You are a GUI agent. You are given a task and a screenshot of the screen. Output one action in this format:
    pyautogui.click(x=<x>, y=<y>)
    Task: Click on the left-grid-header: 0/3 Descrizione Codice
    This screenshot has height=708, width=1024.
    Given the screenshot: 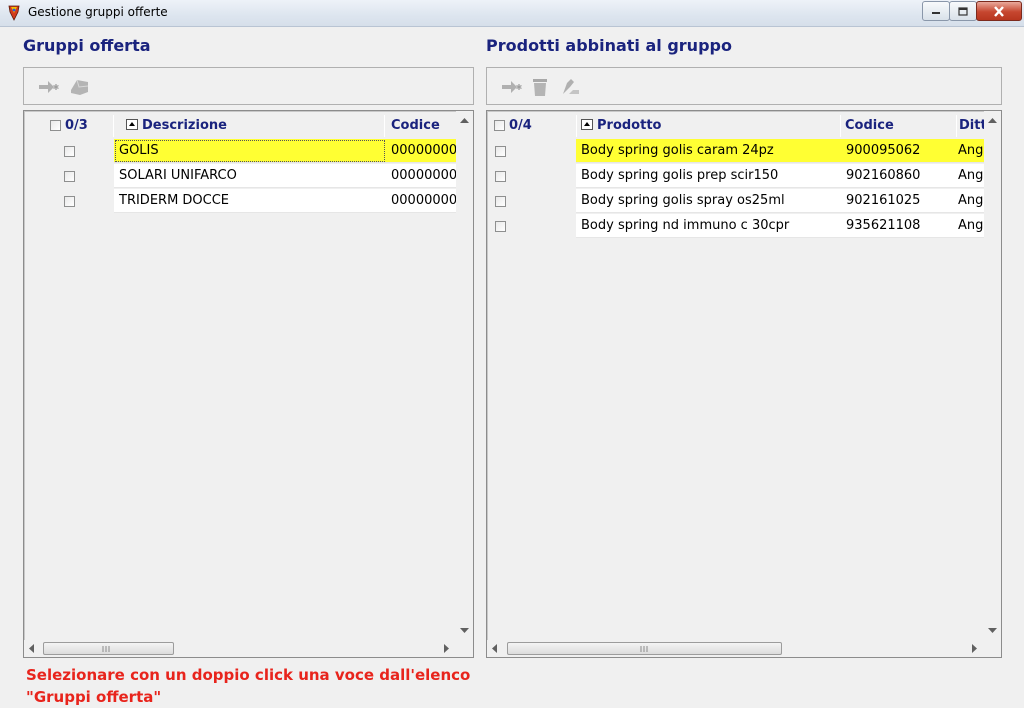 What is the action you would take?
    pyautogui.click(x=248, y=126)
    